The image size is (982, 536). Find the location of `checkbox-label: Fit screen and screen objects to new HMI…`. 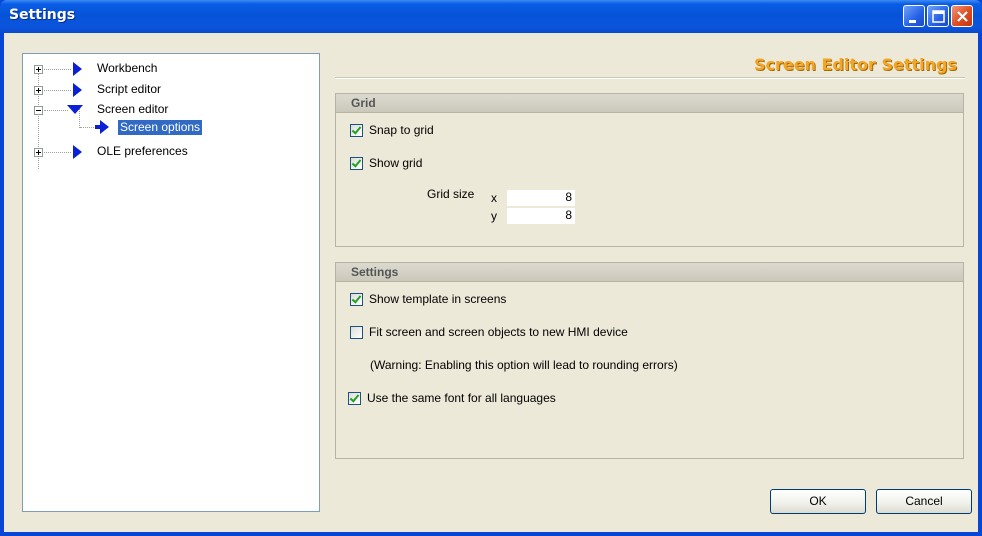

checkbox-label: Fit screen and screen objects to new HMI… is located at coordinates (498, 332).